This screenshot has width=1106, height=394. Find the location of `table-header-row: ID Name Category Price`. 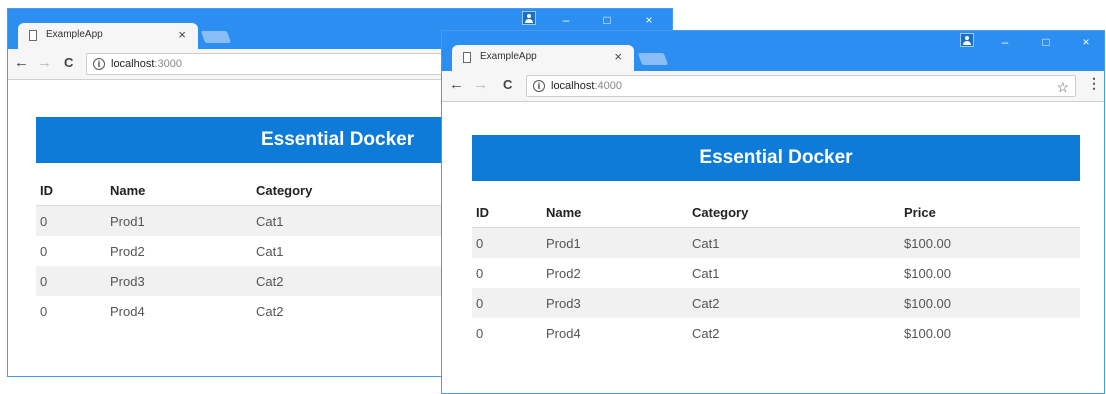

table-header-row: ID Name Category Price is located at coordinates (776, 212).